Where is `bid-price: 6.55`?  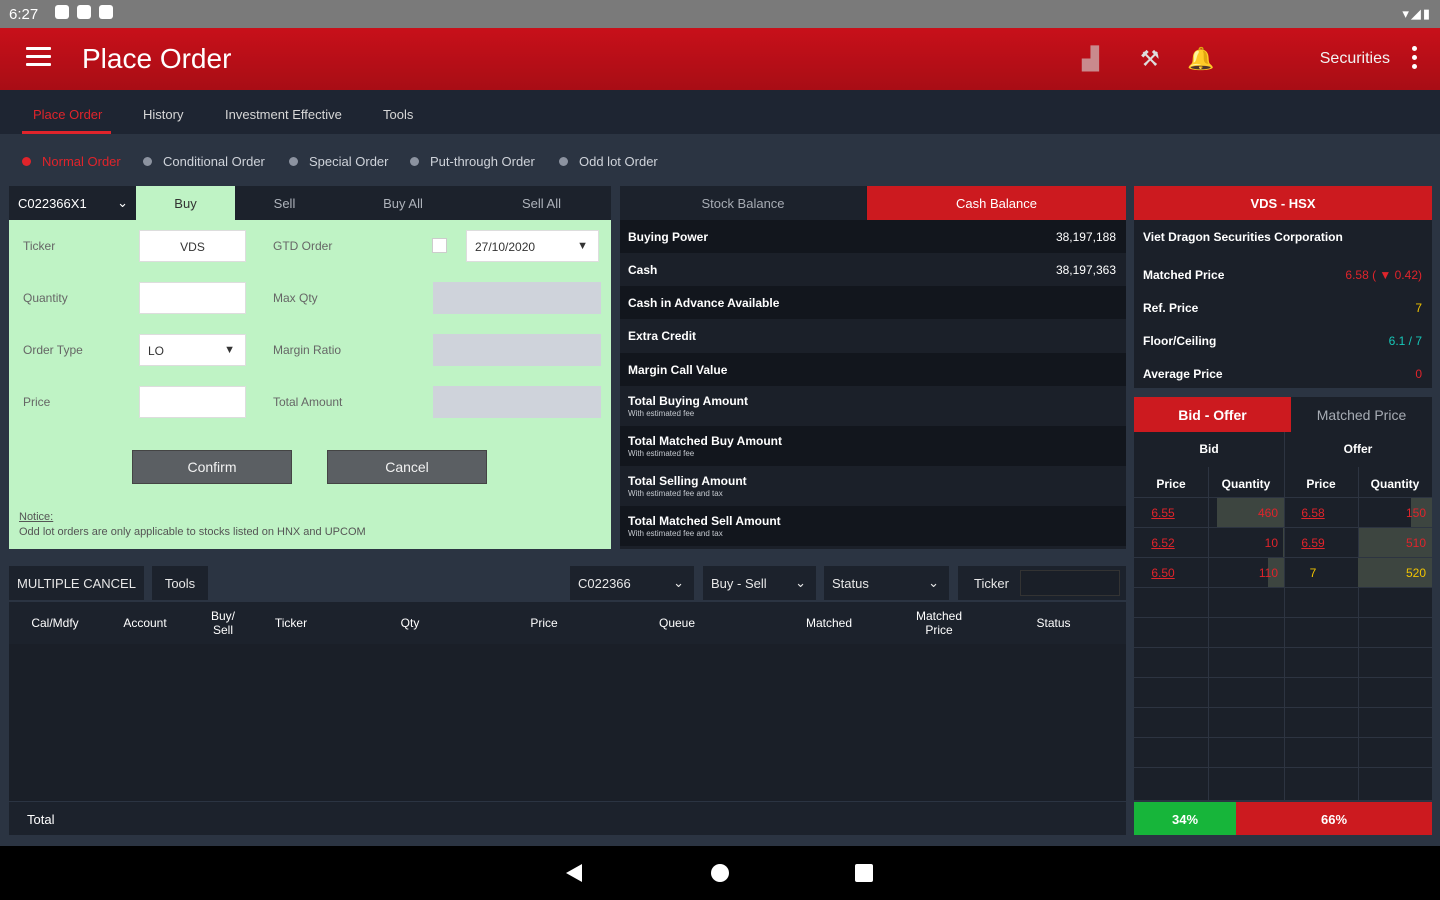
bid-price: 6.55 is located at coordinates (1163, 513).